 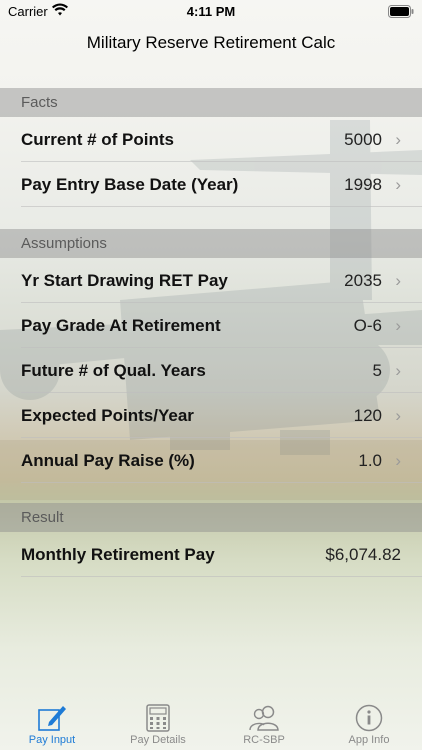 I want to click on result-value: $6,074.82, so click(x=363, y=554).